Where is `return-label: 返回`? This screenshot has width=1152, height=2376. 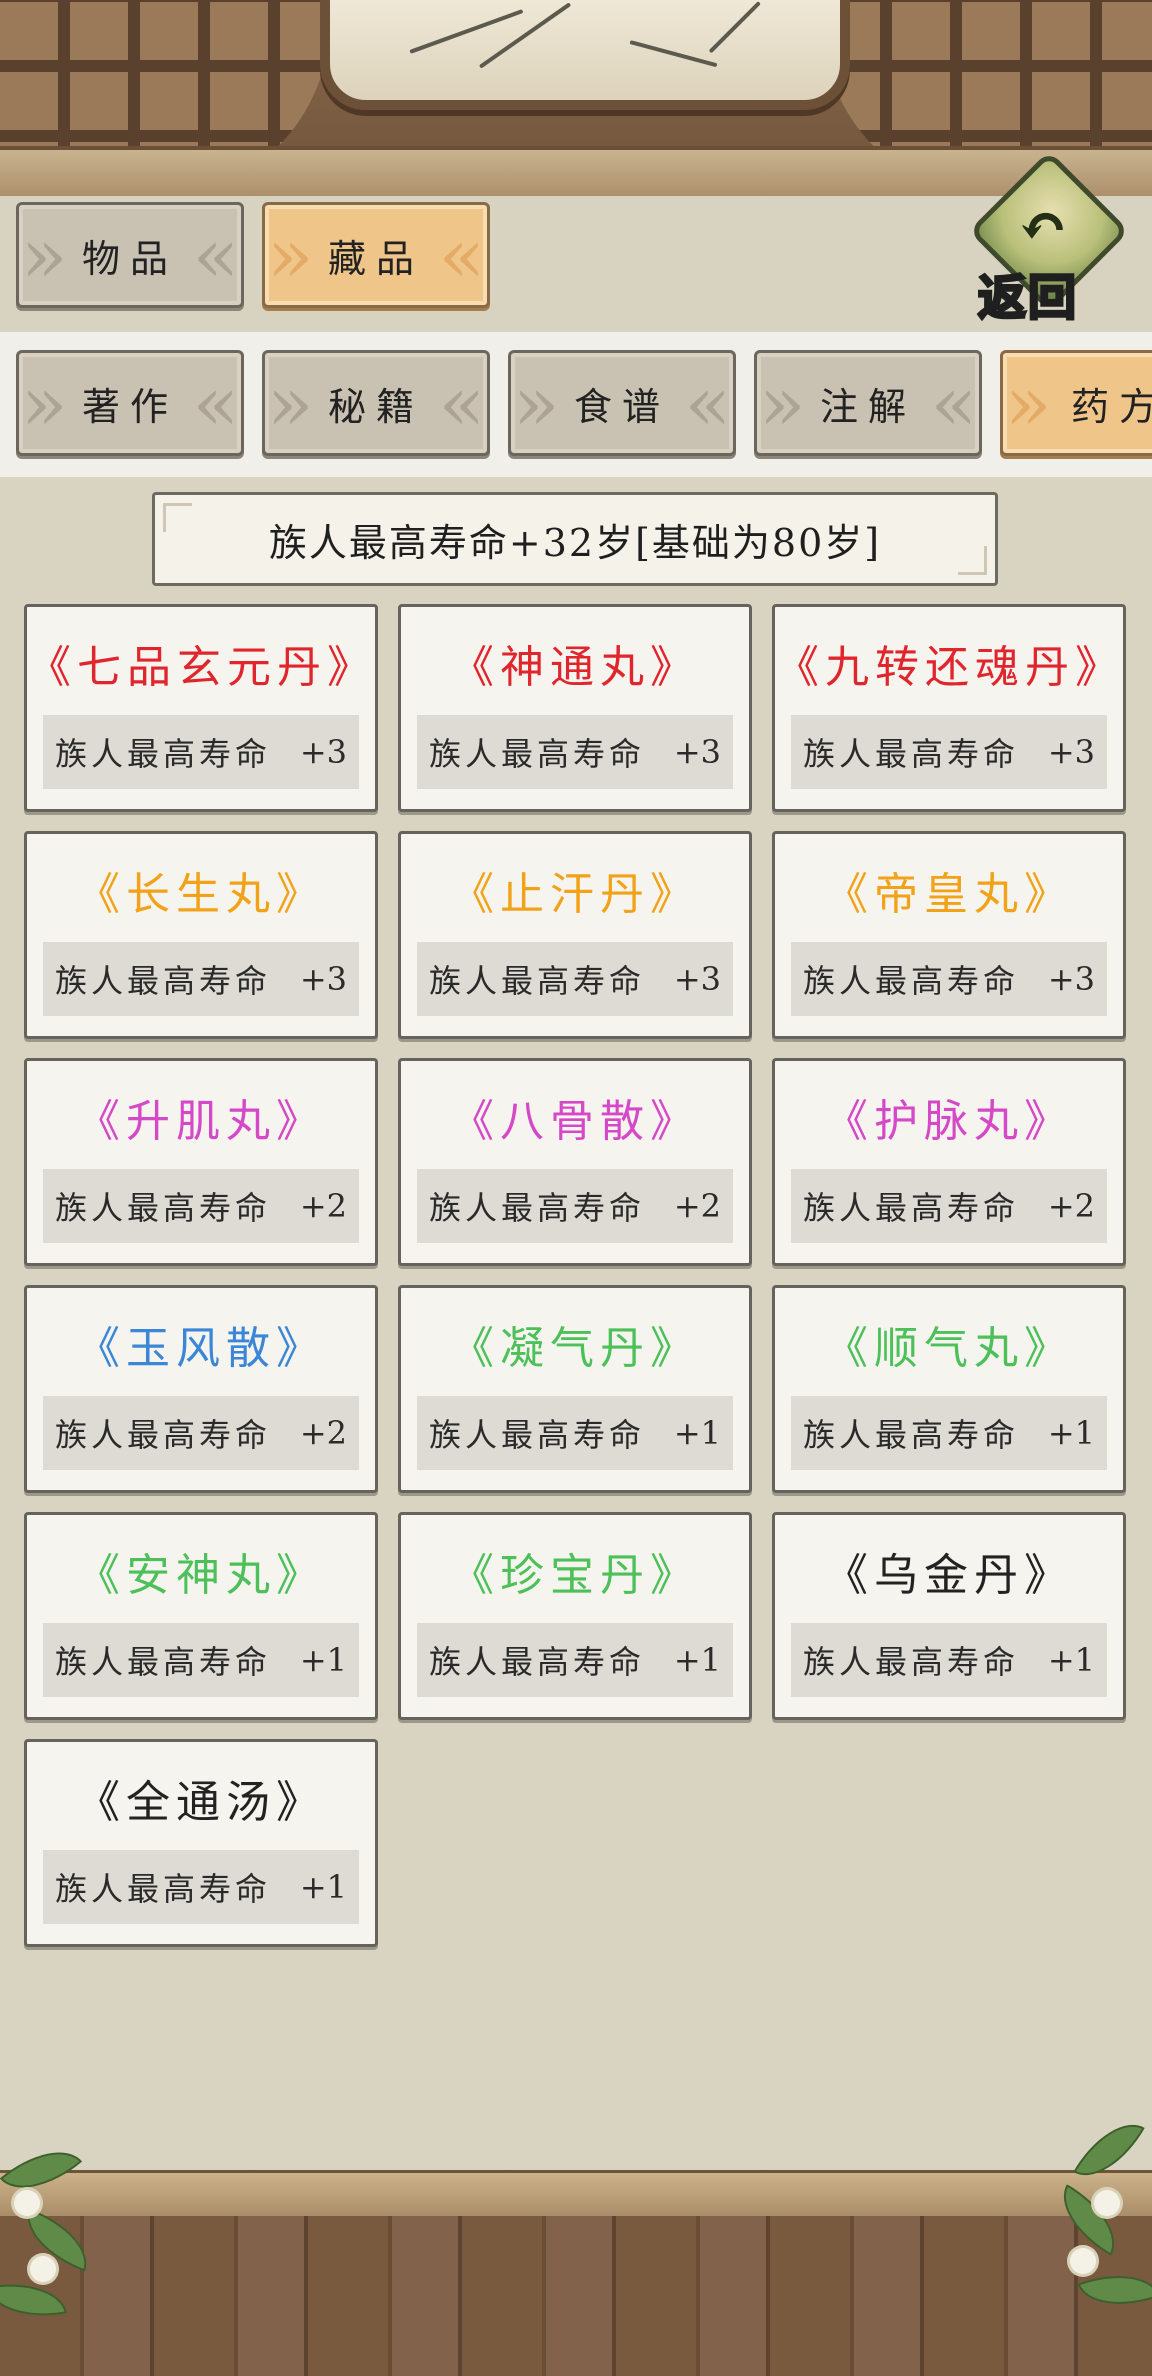
return-label: 返回 is located at coordinates (1027, 298).